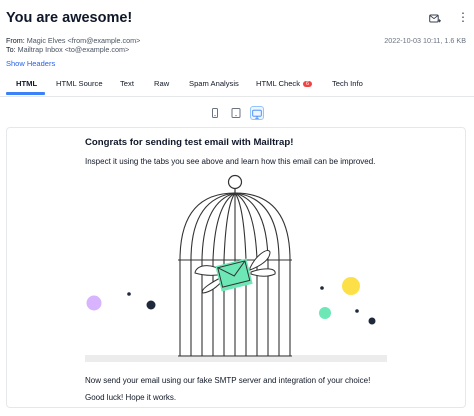 This screenshot has height=416, width=474. I want to click on device-switcher, so click(237, 113).